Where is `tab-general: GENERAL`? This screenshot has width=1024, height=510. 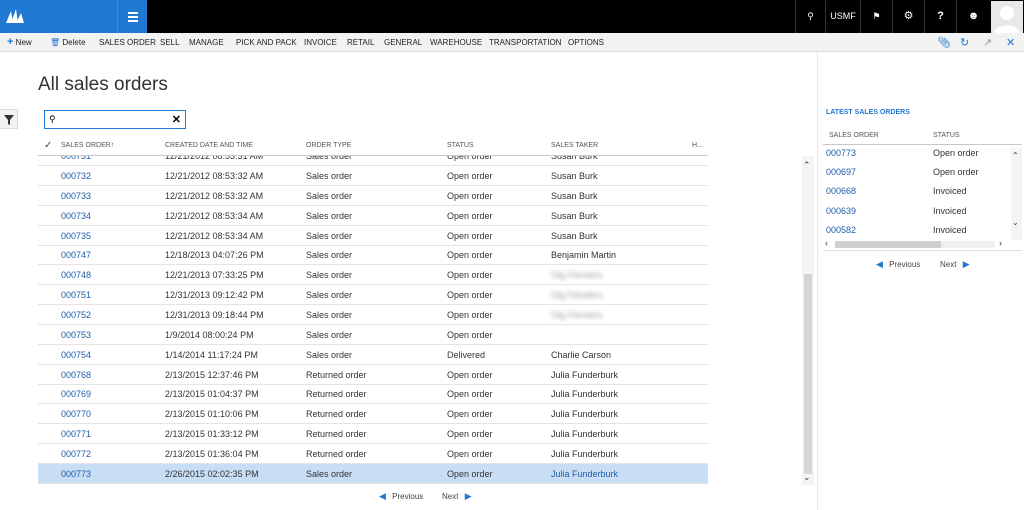 tab-general: GENERAL is located at coordinates (403, 42).